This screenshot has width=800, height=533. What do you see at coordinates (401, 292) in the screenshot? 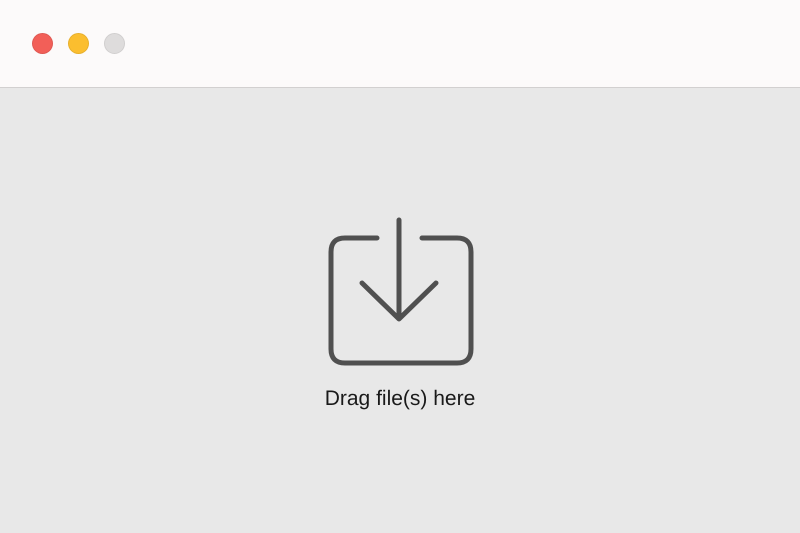
I see `download-icon` at bounding box center [401, 292].